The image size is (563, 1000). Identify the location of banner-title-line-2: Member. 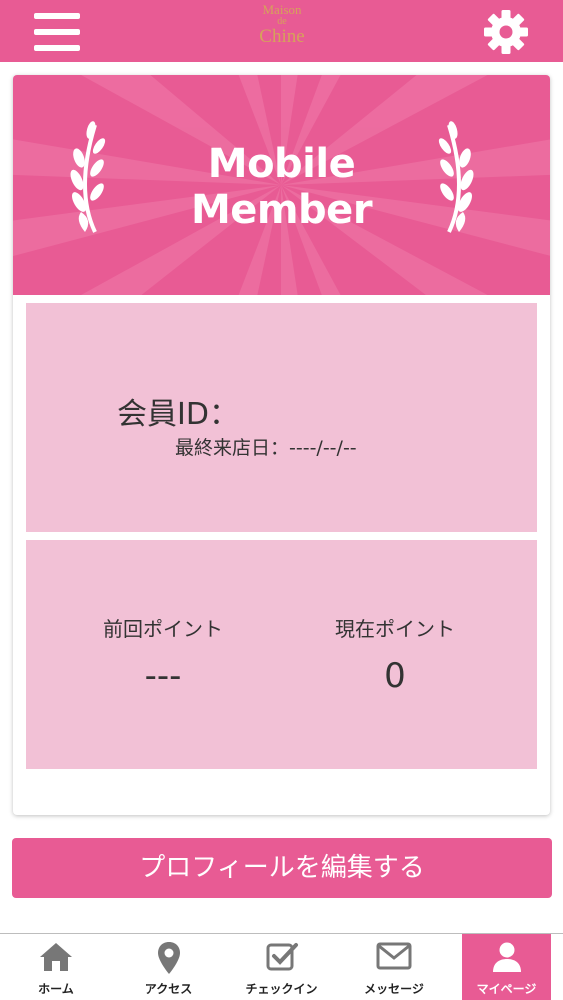
(281, 210).